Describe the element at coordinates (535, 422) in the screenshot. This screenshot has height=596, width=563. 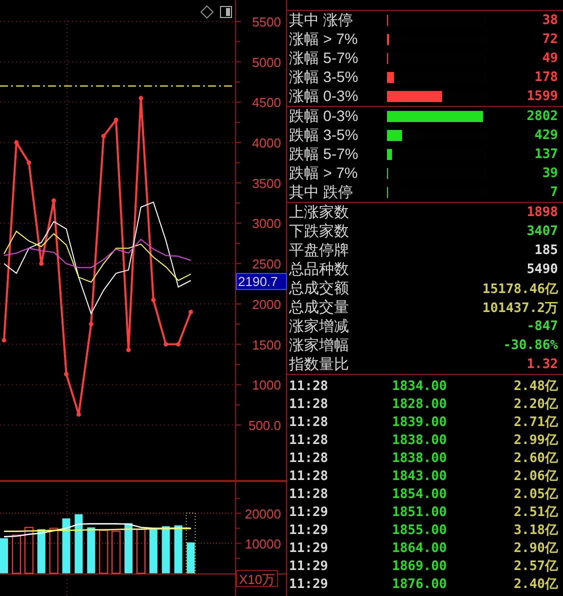
I see `tick-amount: 2.71亿` at that location.